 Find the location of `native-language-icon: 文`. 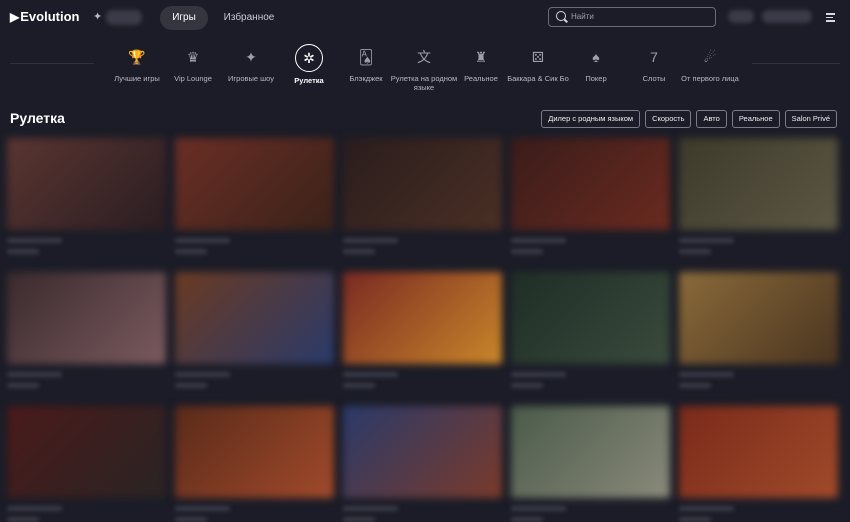

native-language-icon: 文 is located at coordinates (424, 57).